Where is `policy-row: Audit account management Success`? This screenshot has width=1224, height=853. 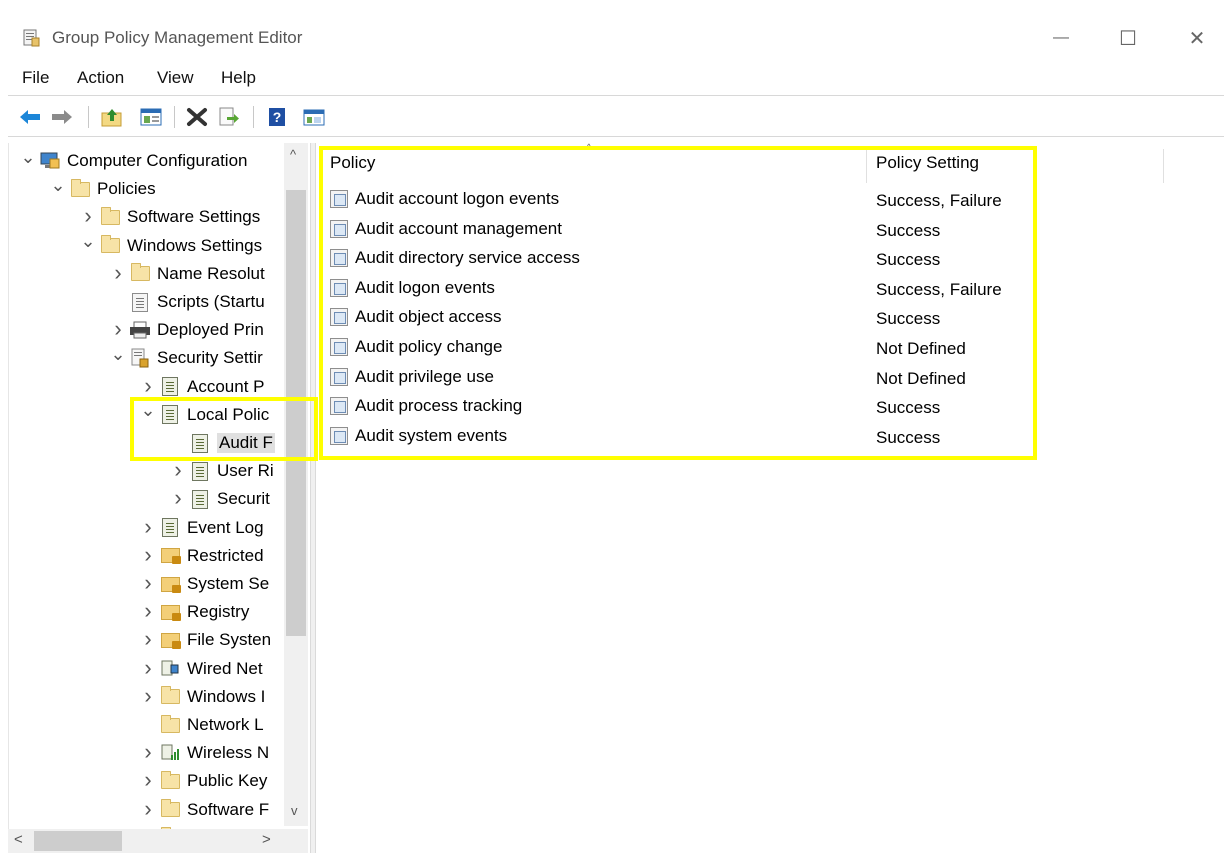
policy-row: Audit account management Success is located at coordinates (678, 230).